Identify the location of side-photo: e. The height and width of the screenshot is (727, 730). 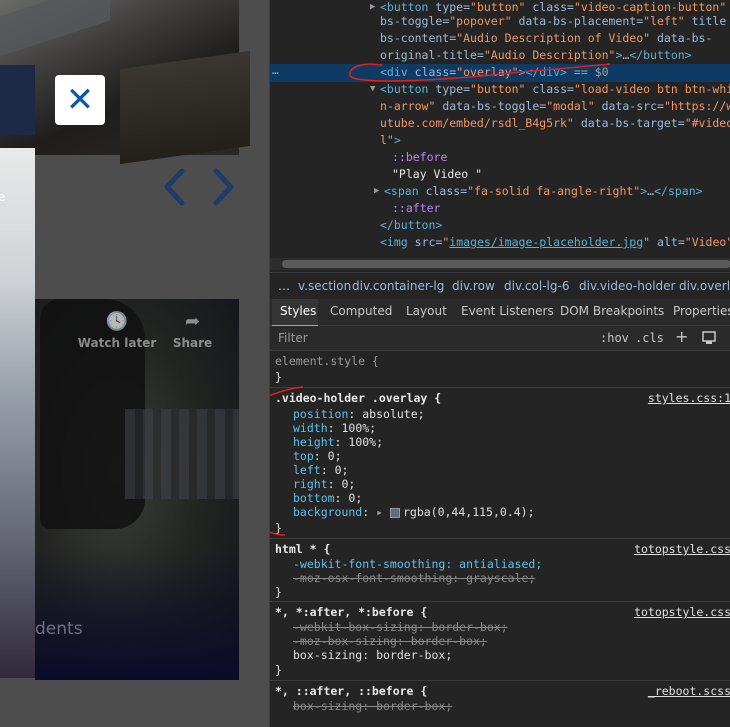
(17, 413).